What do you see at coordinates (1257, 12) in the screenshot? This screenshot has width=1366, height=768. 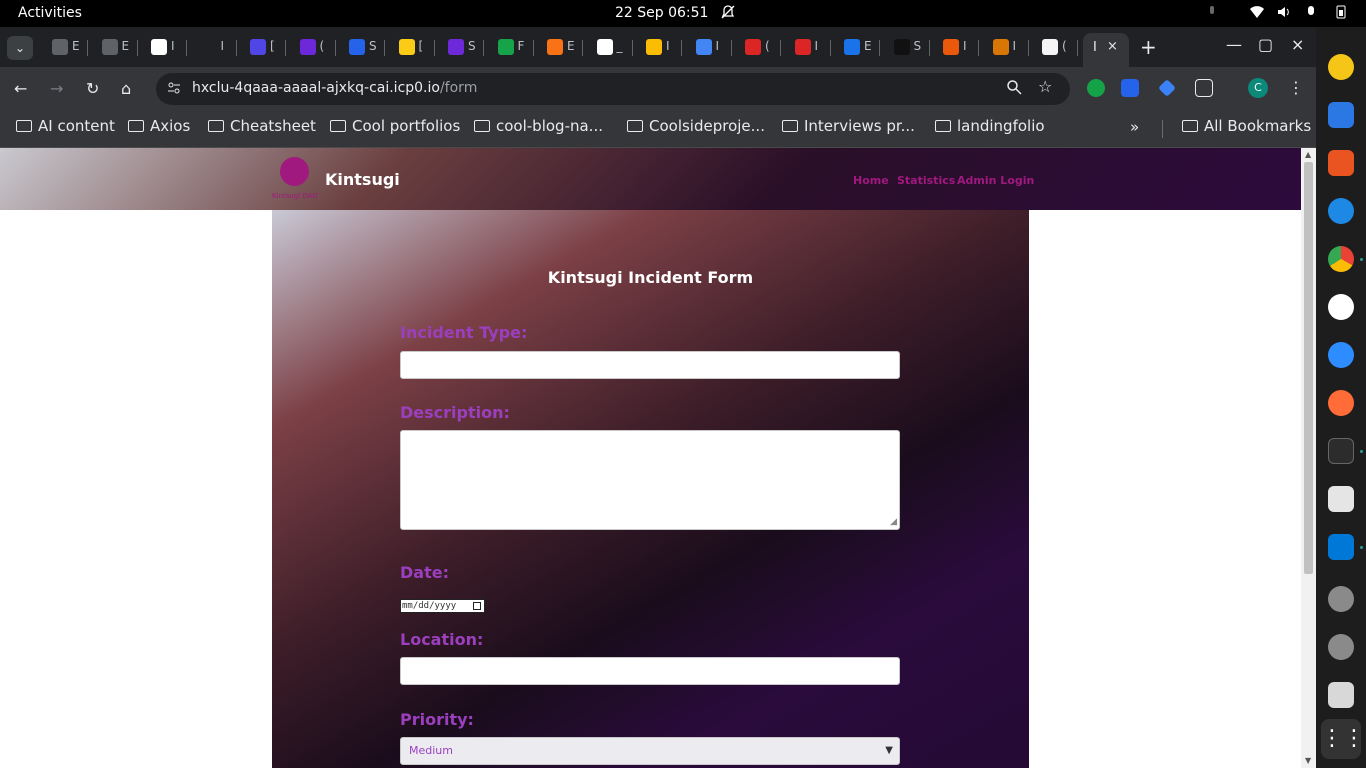 I see `wifi-icon` at bounding box center [1257, 12].